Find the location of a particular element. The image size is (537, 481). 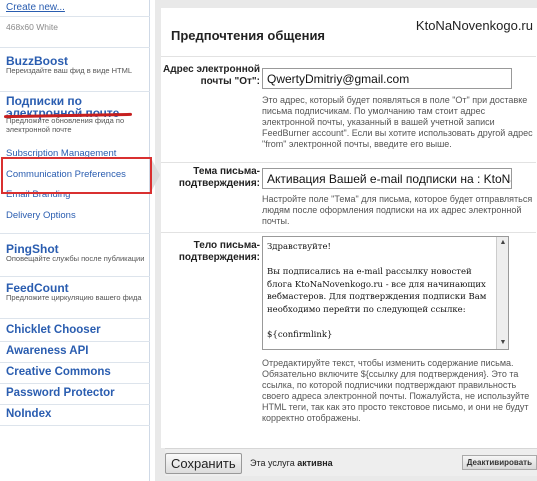

service-status-prefix: Эта услуга is located at coordinates (272, 463).